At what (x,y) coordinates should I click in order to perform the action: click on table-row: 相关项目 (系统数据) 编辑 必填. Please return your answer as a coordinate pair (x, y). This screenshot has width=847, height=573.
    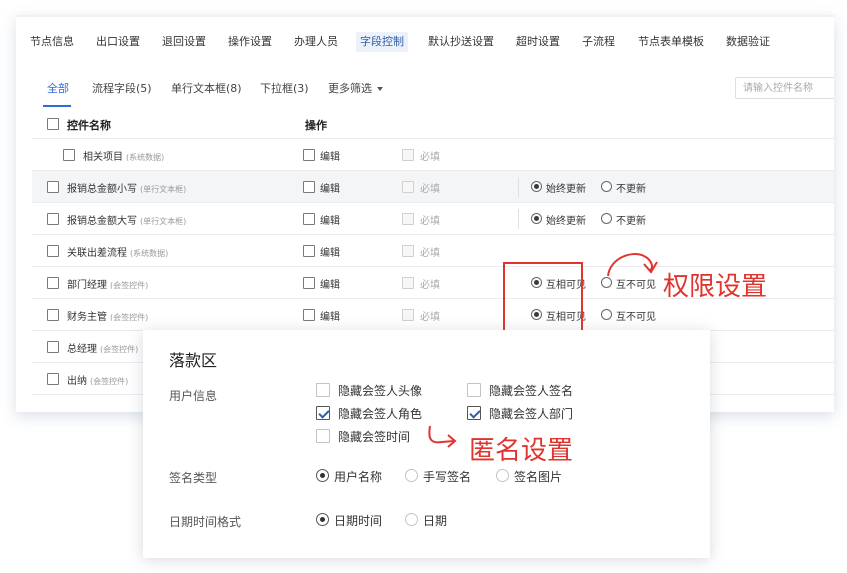
    Looking at the image, I should click on (433, 155).